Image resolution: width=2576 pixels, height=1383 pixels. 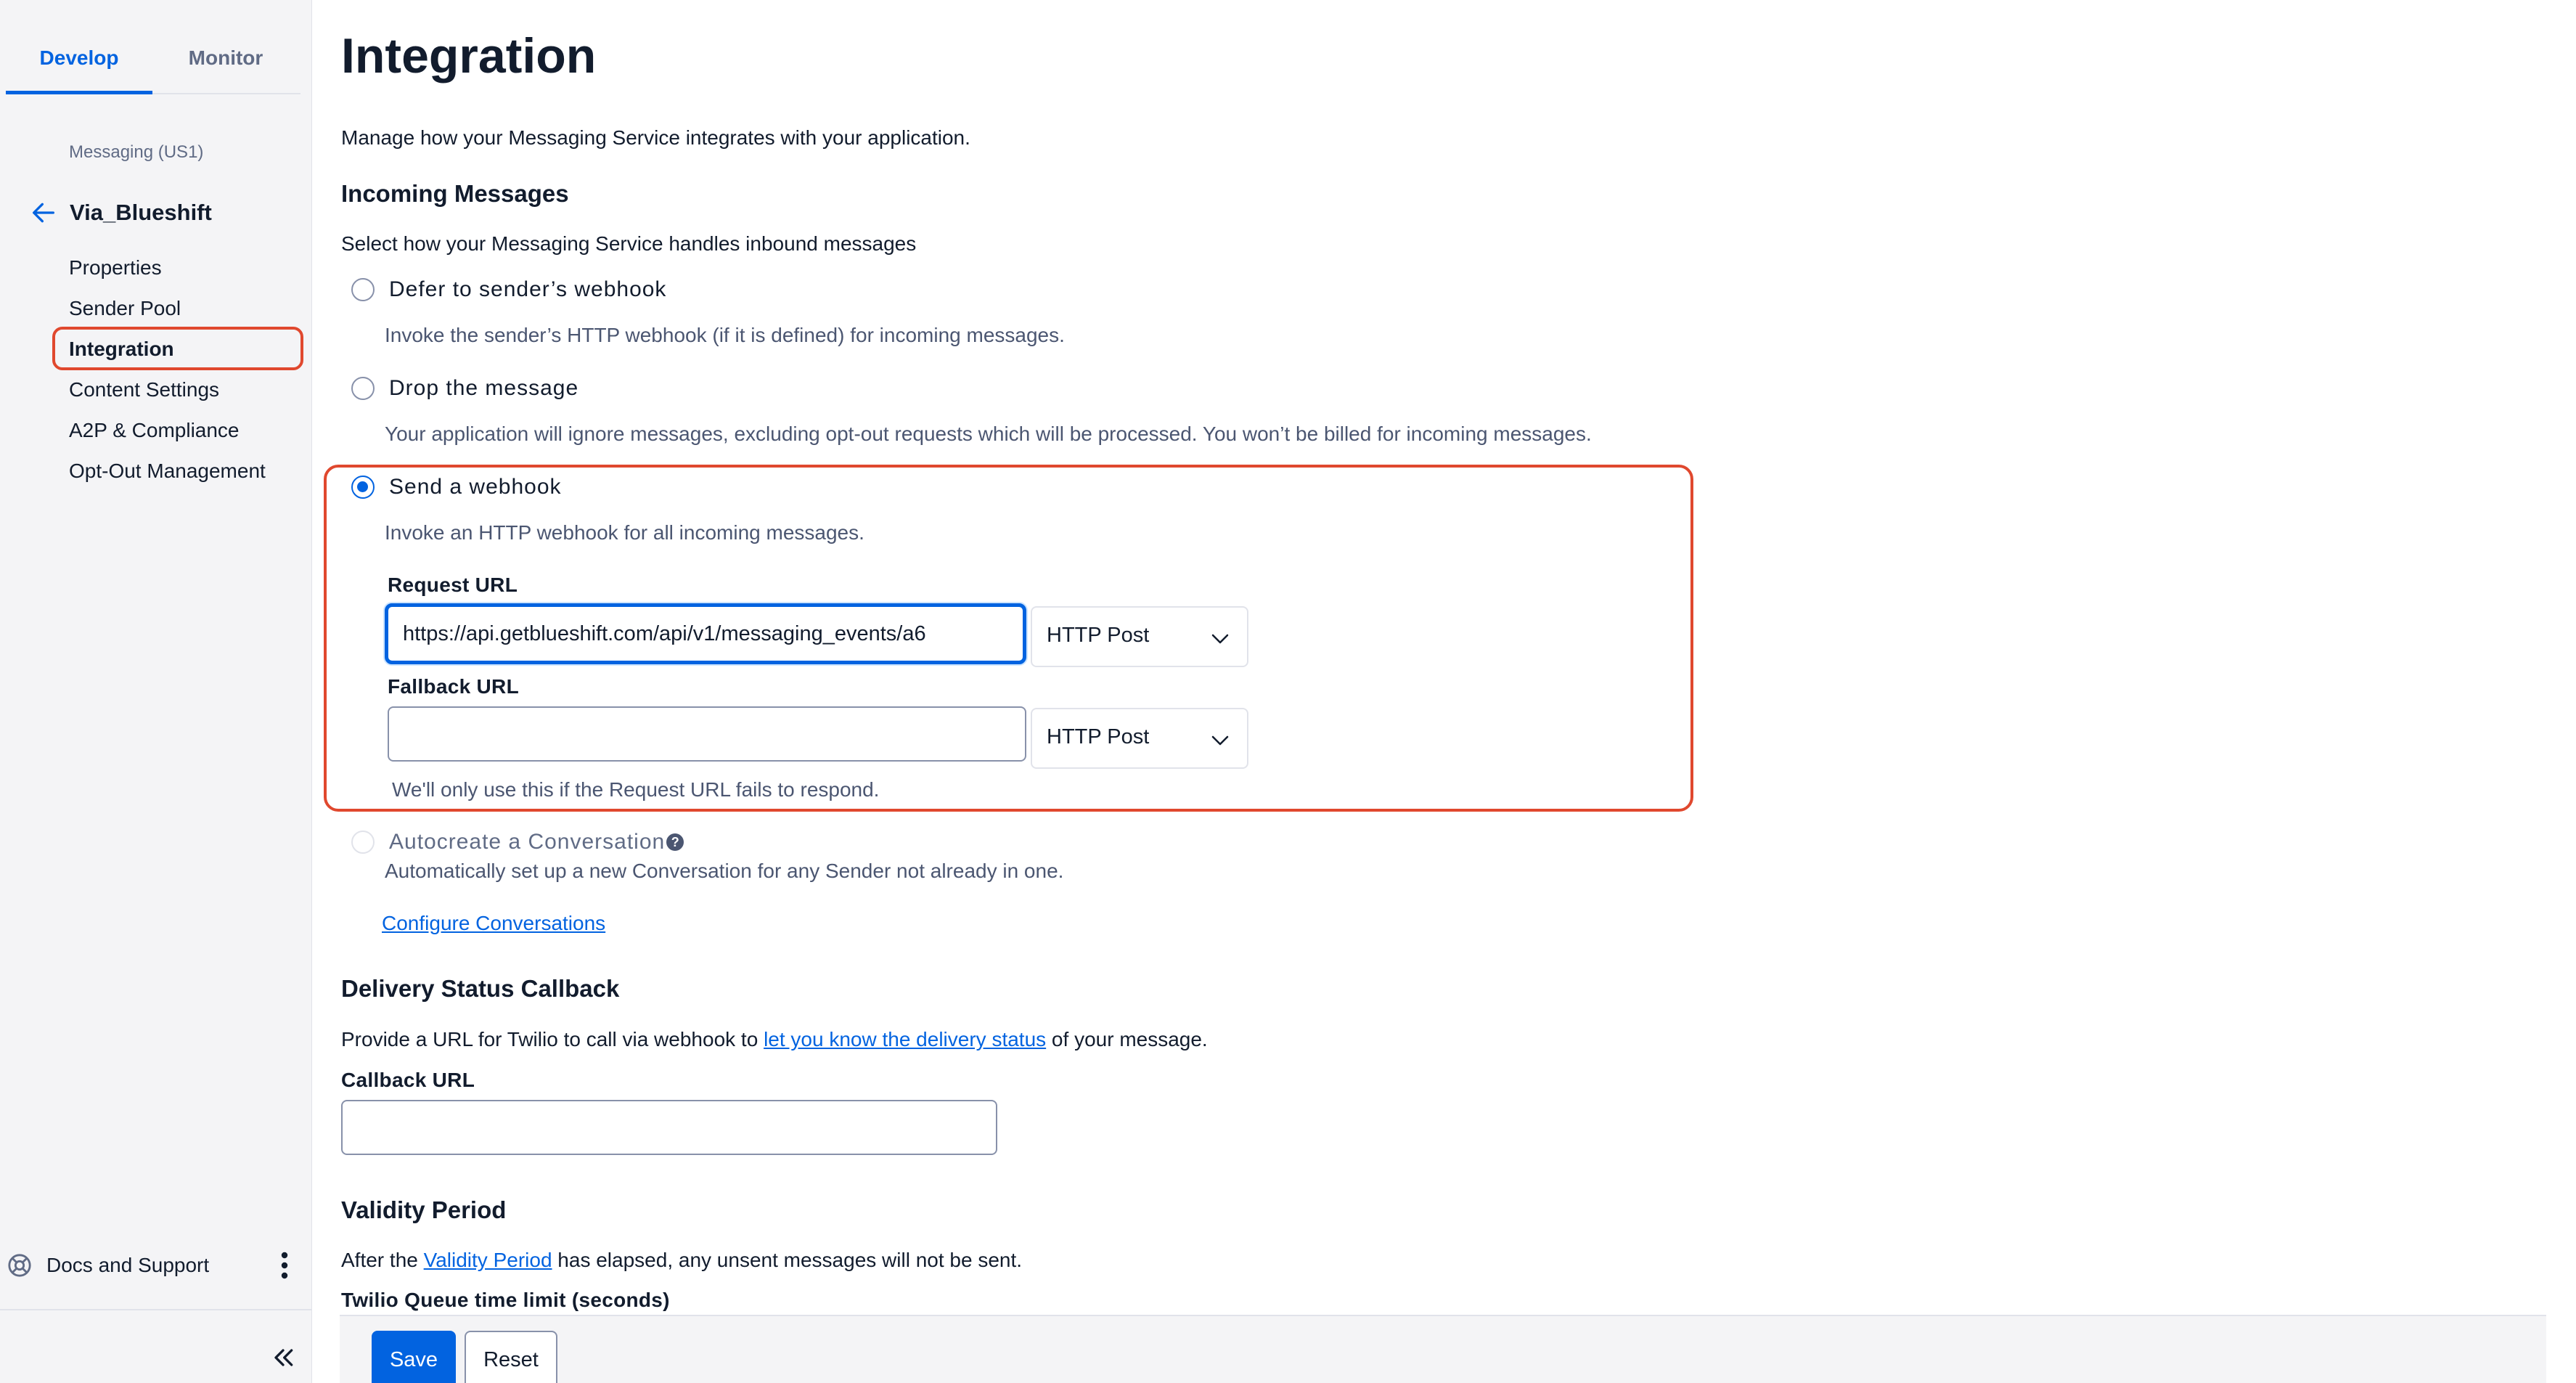 What do you see at coordinates (454, 686) in the screenshot?
I see `fallback-url-label: Fallback URL` at bounding box center [454, 686].